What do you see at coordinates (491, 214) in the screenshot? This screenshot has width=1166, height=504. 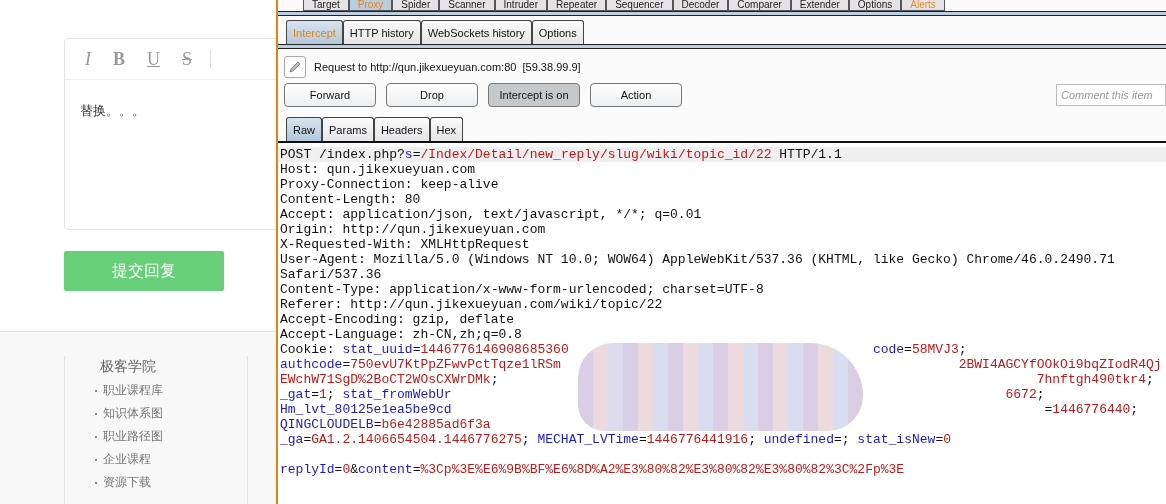 I see `code-text: Accept: application/json, text/javascript, */*; q=0.01` at bounding box center [491, 214].